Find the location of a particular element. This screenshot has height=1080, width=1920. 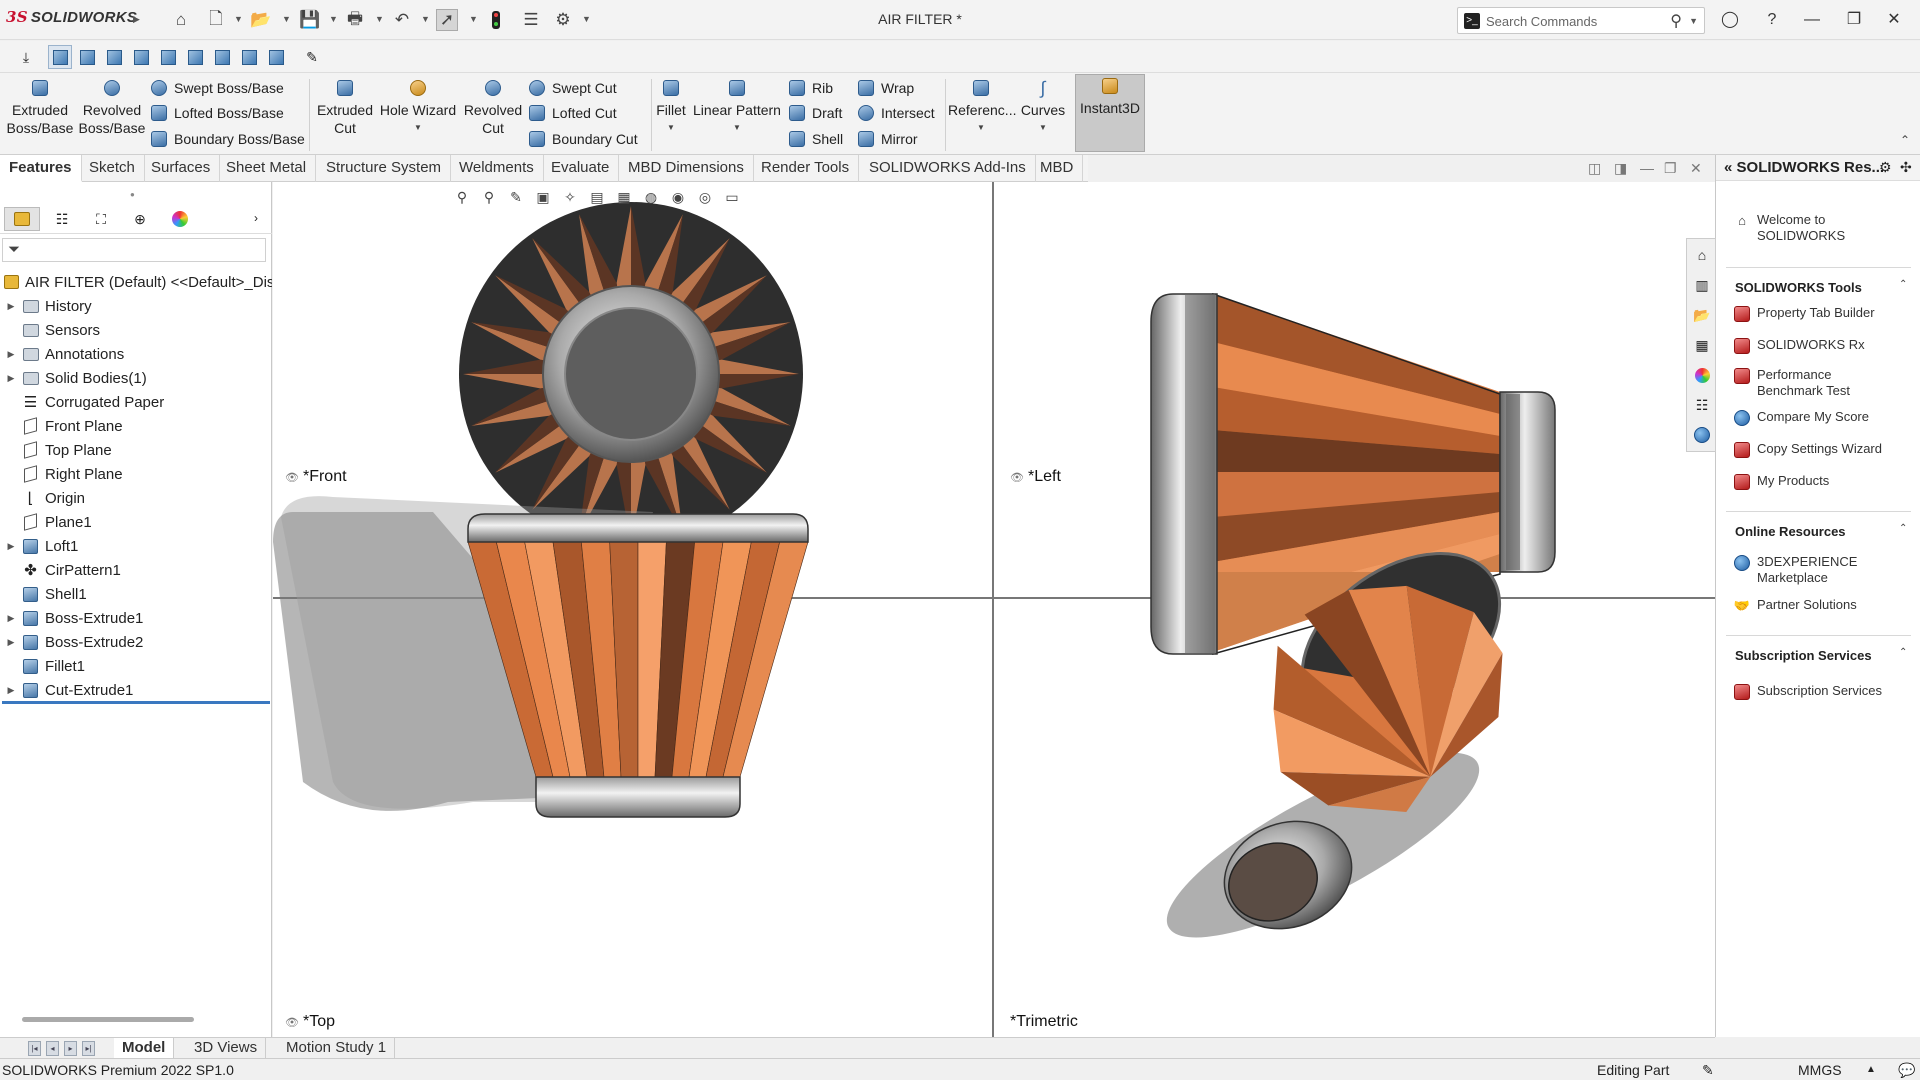

tree-item-solid-bodies: ▶ Solid Bodies(1) is located at coordinates (136, 378).